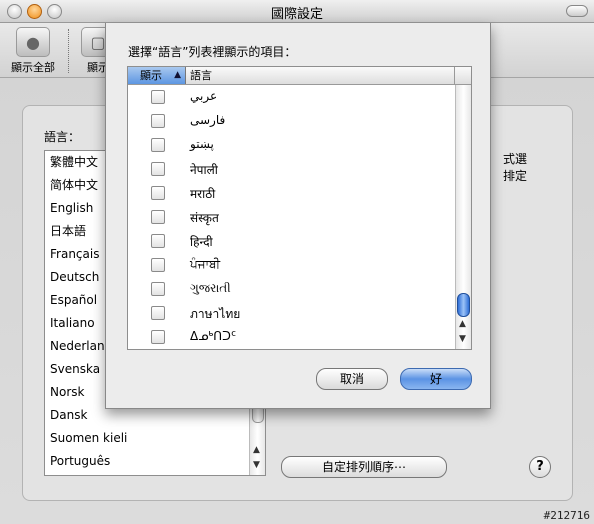  I want to click on language-name: संस्कृत, so click(204, 218).